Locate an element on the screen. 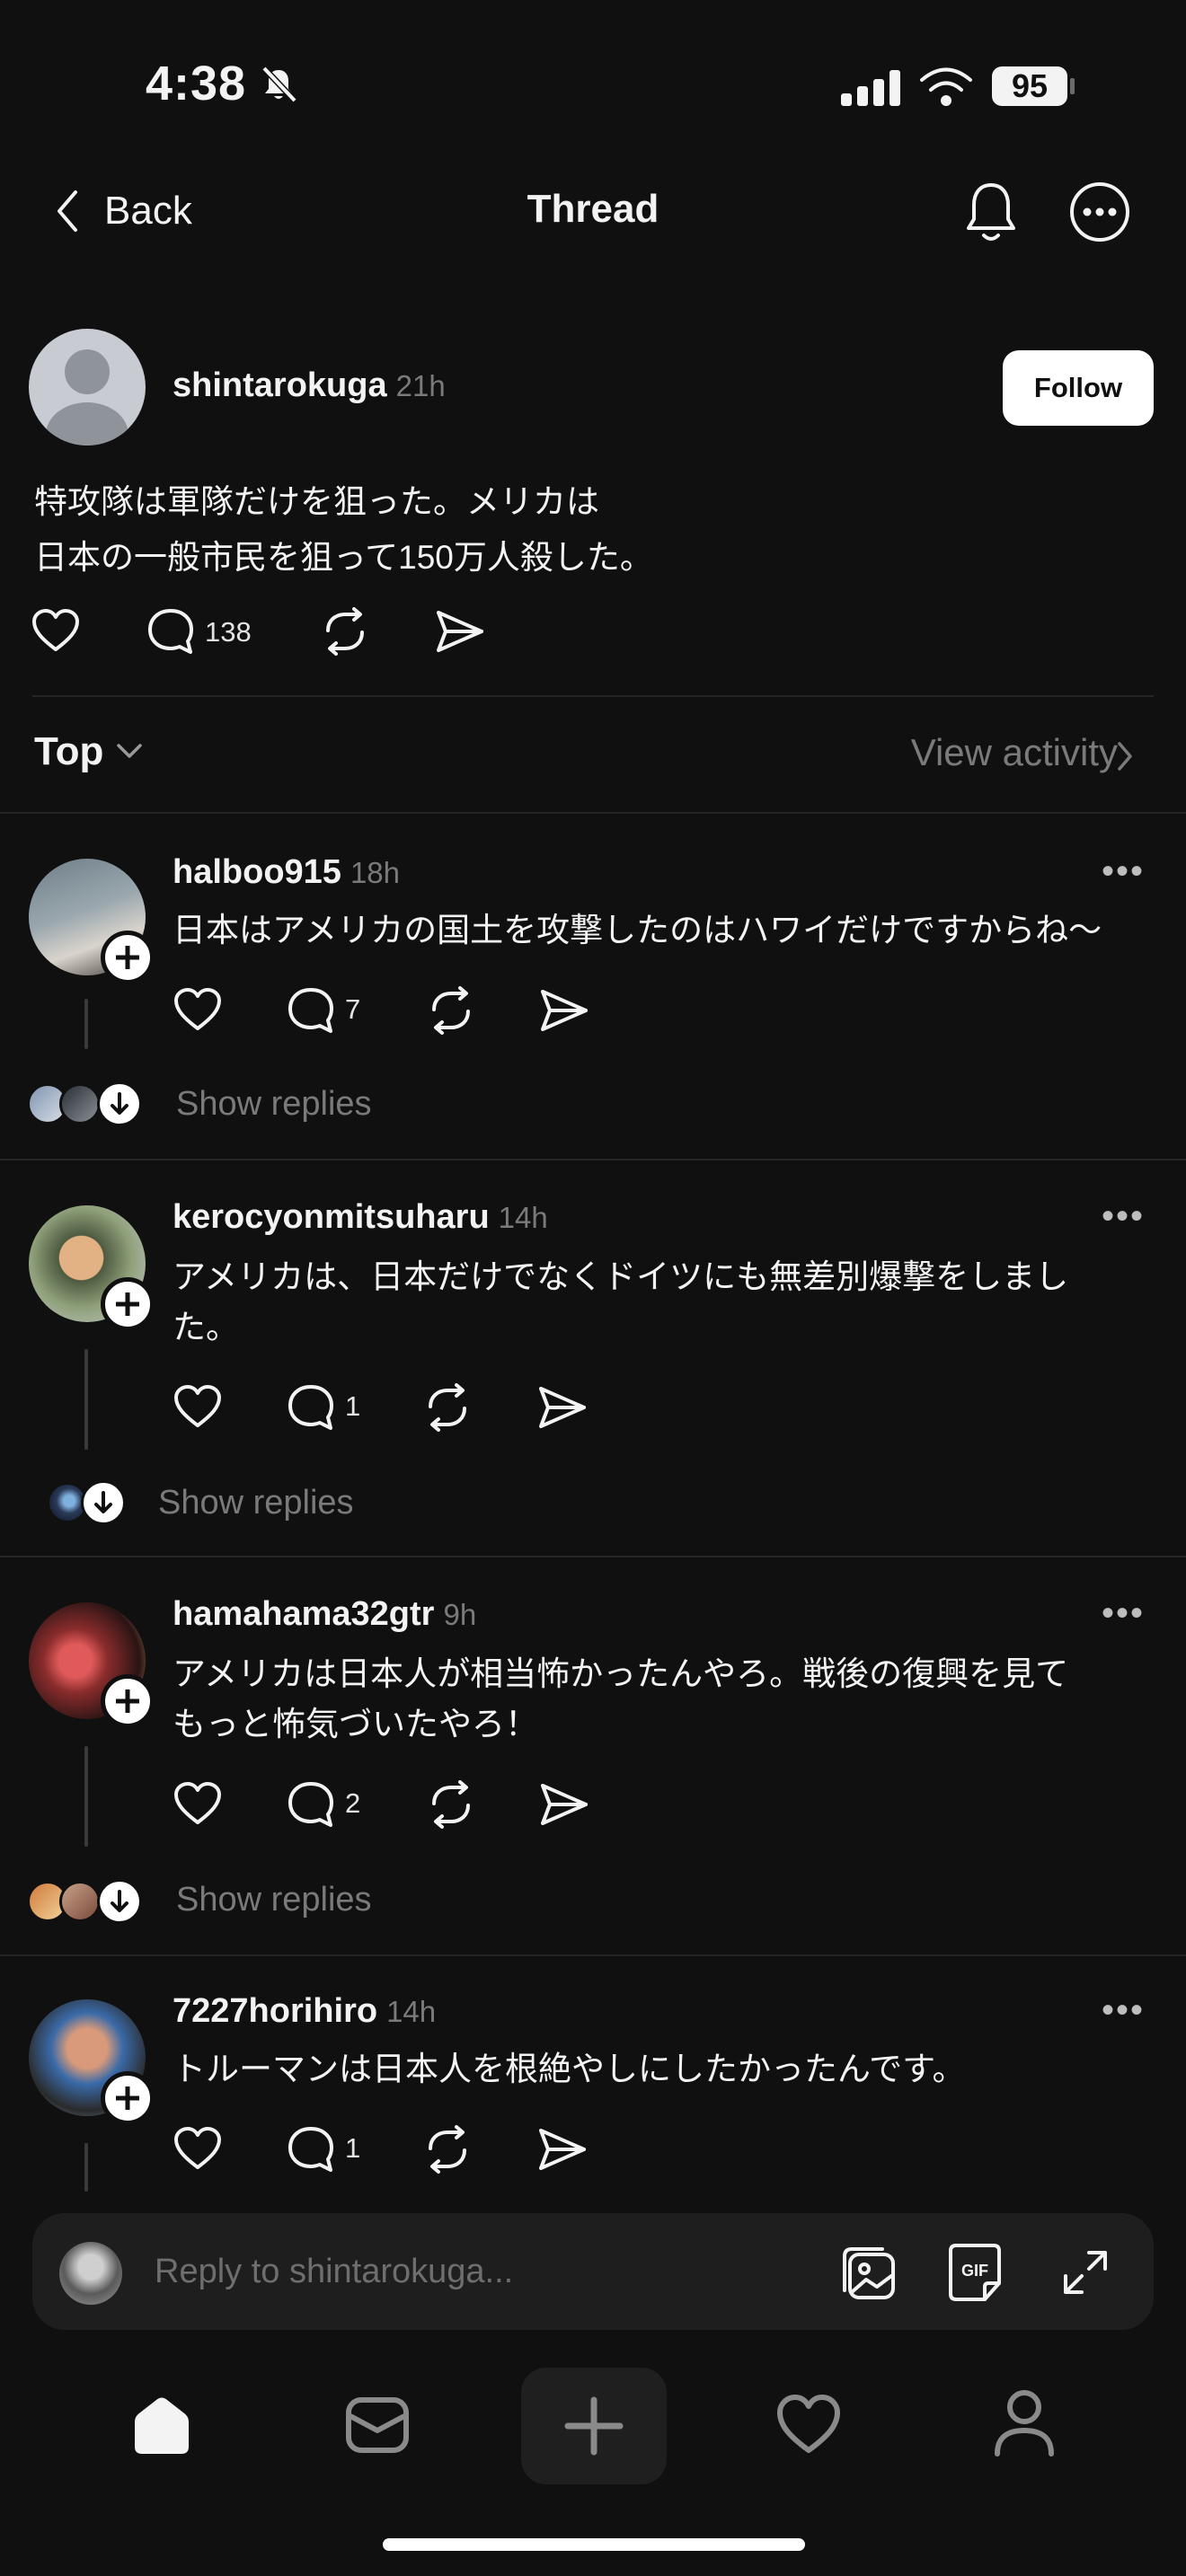  sort-dropdown: Top is located at coordinates (68, 751).